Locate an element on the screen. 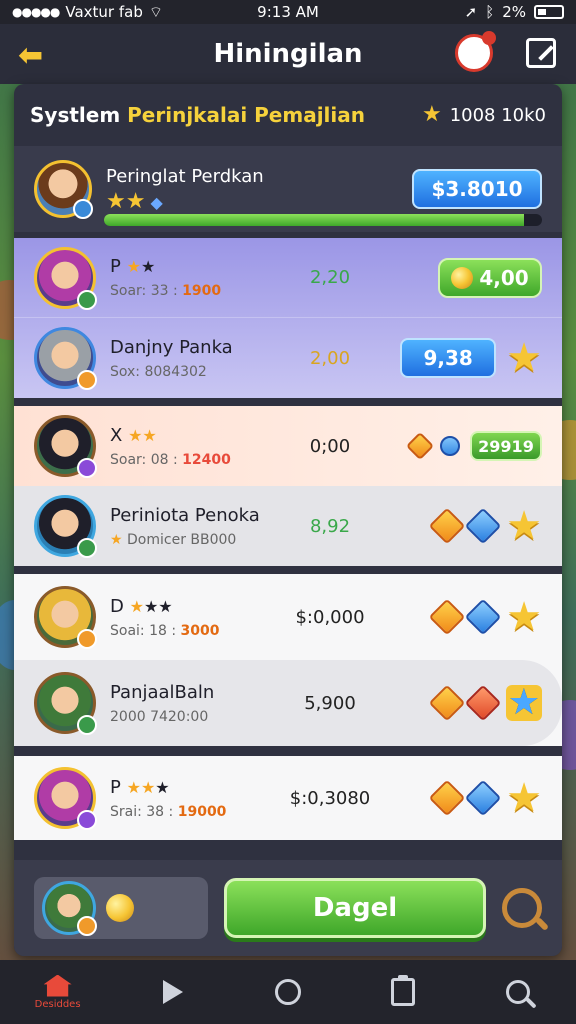 The image size is (576, 1024). star-icon: ★★ is located at coordinates (126, 201).